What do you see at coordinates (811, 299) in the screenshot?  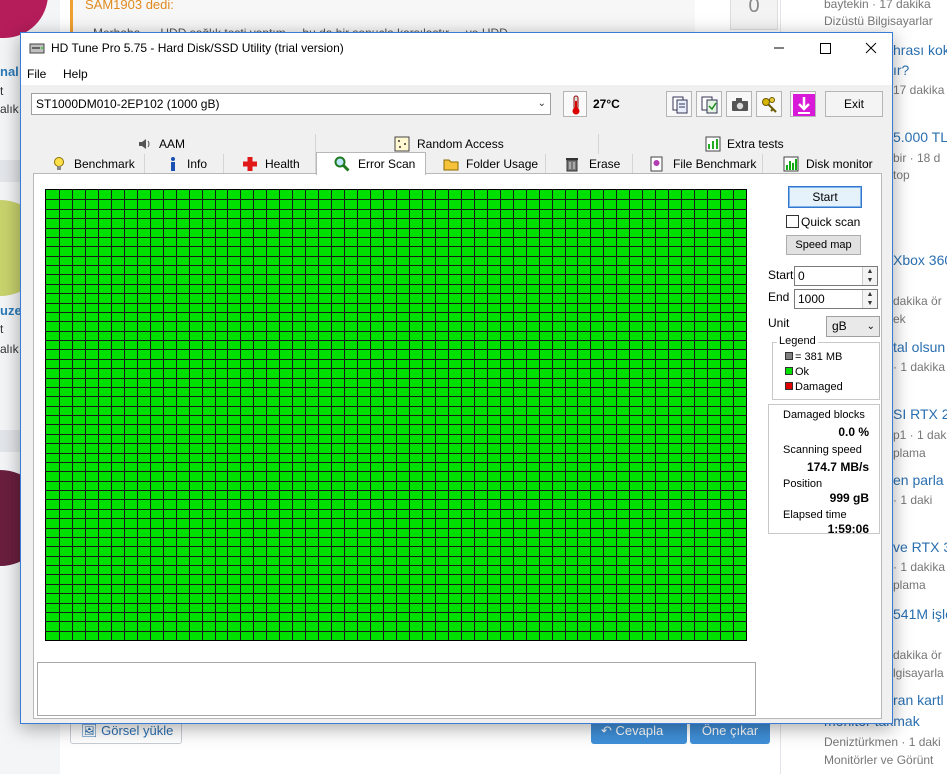 I see `end-position-value: 1000` at bounding box center [811, 299].